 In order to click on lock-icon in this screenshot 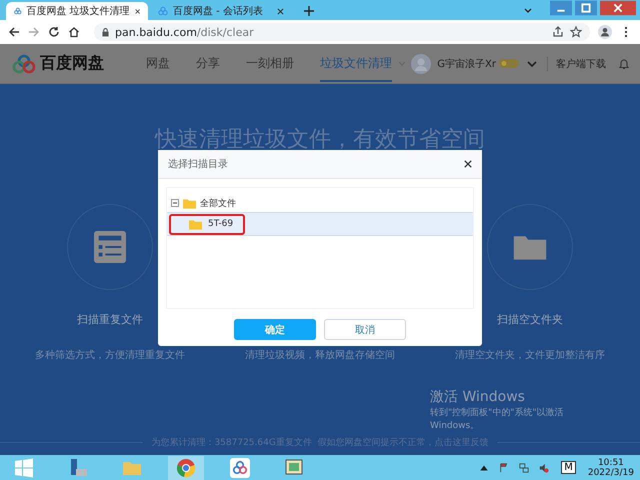, I will do `click(105, 32)`.